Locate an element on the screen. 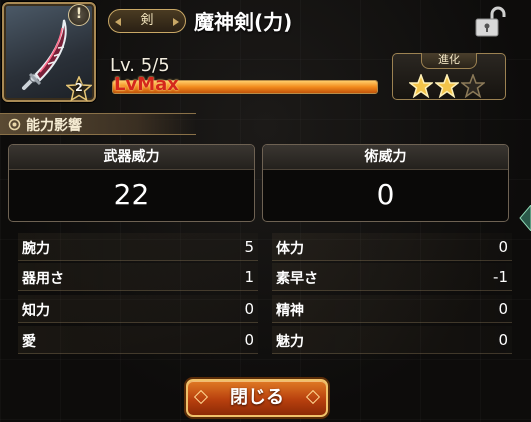 Image resolution: width=531 pixels, height=422 pixels. star-empty-icon is located at coordinates (473, 86).